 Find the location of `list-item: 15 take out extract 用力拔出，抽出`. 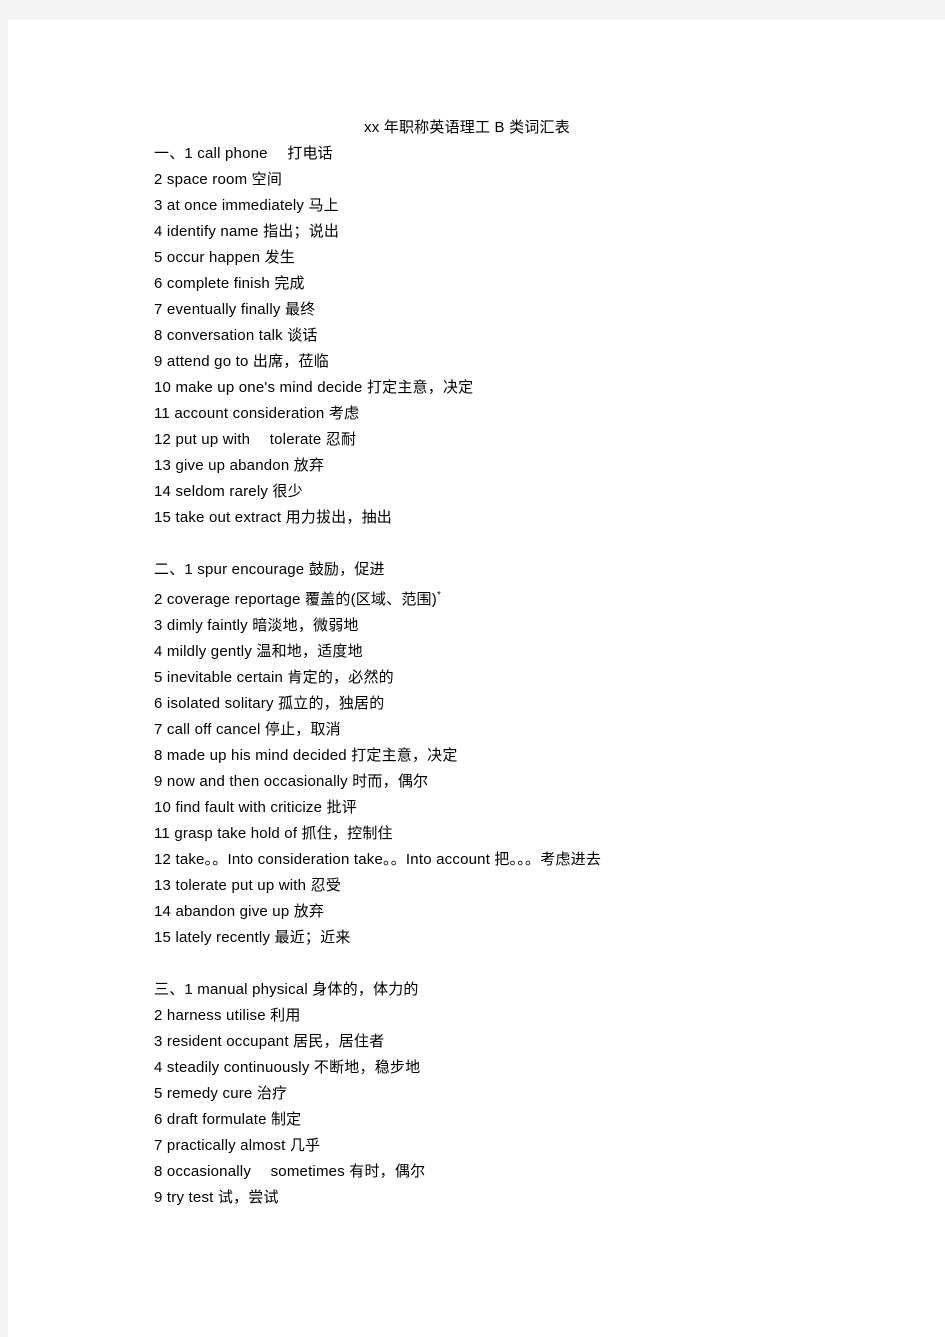

list-item: 15 take out extract 用力拔出，抽出 is located at coordinates (273, 517).